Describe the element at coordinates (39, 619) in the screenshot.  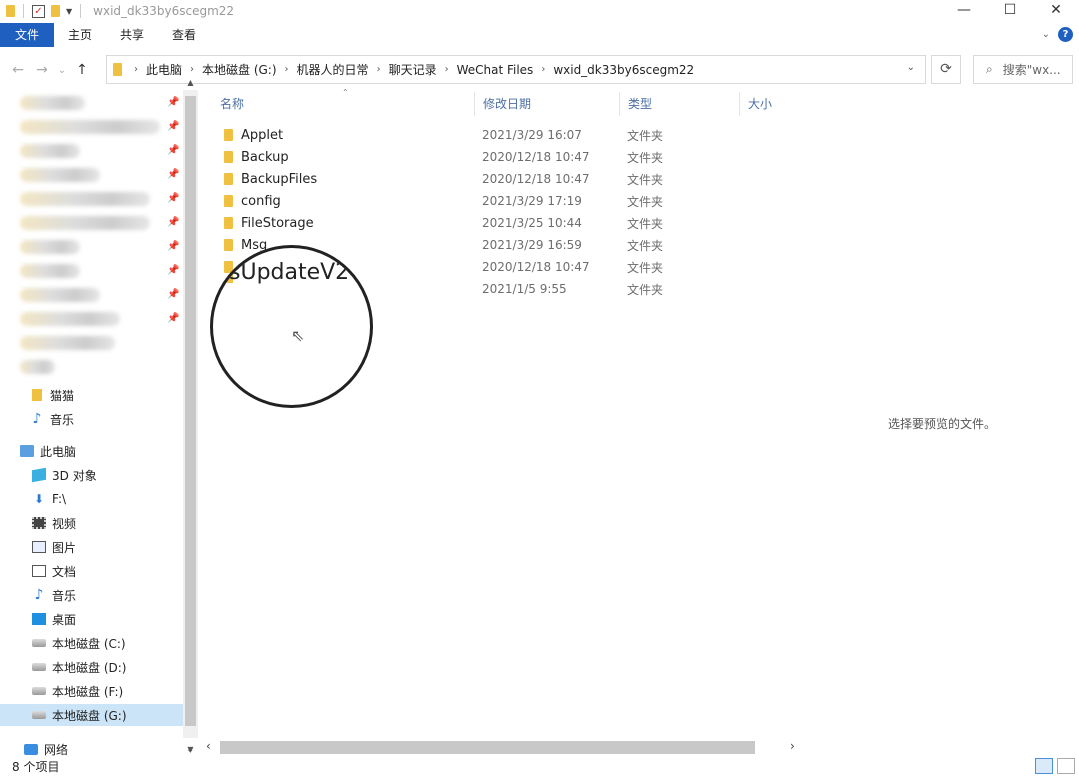
I see `desktop-icon` at that location.